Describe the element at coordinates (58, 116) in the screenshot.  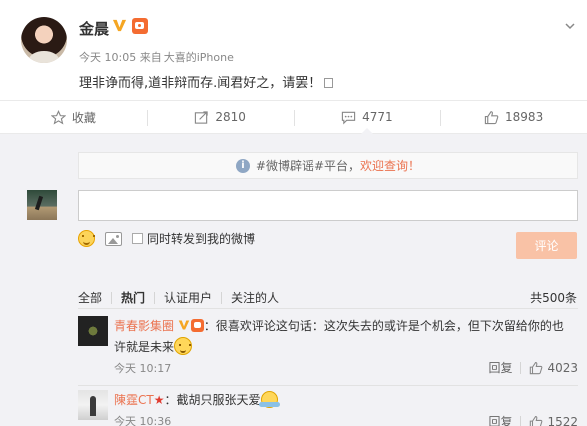
I see `star-icon` at that location.